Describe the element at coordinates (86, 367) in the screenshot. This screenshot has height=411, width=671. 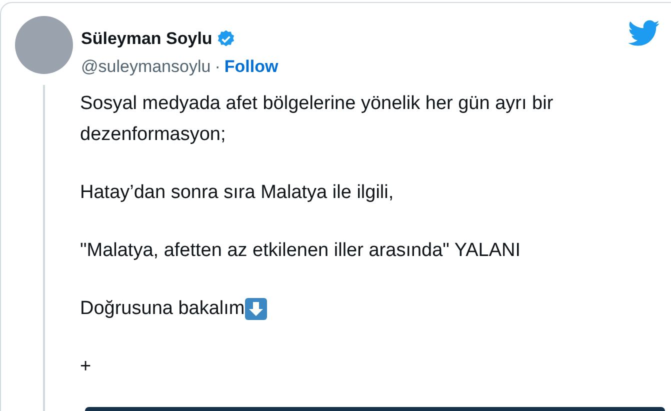
I see `tweet-text: +` at that location.